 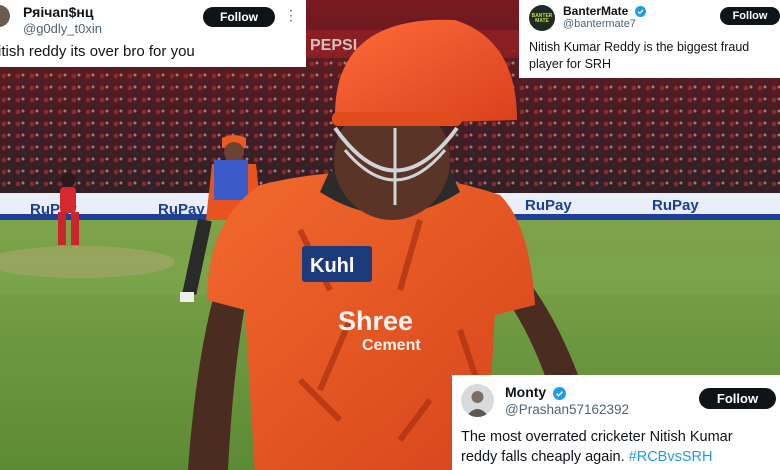 I want to click on tweet-display-name: Ряічап$нц, so click(x=58, y=12).